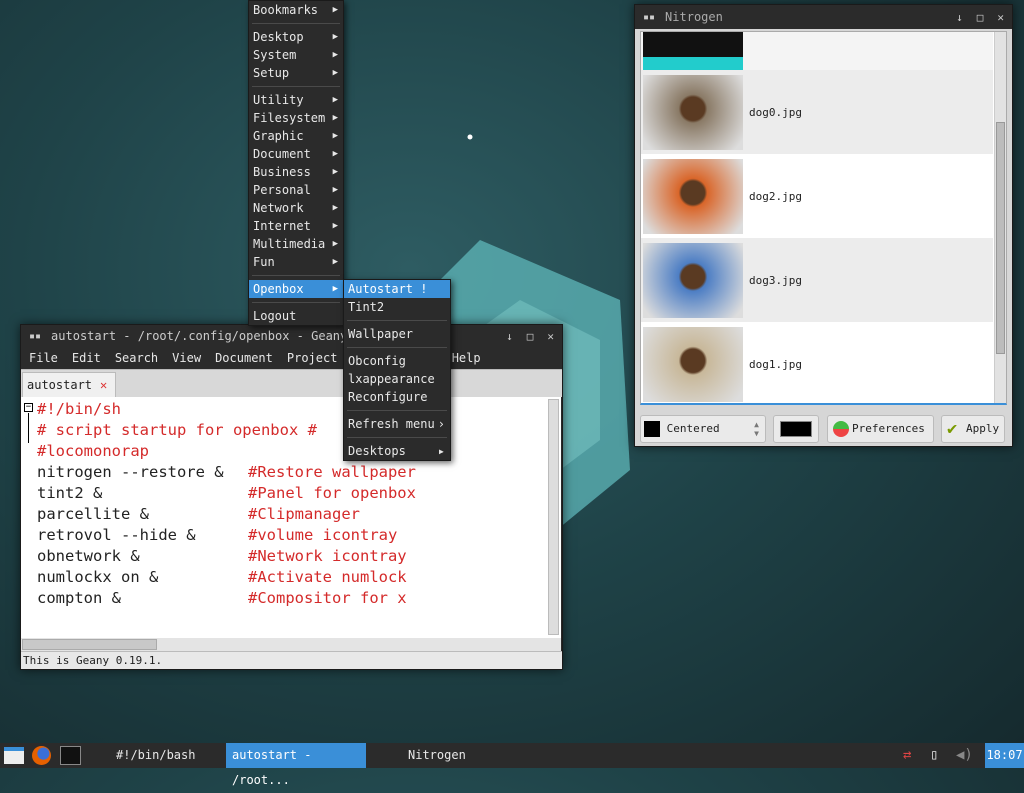 This screenshot has width=1024, height=793. I want to click on apply-button: ✔ Apply, so click(973, 429).